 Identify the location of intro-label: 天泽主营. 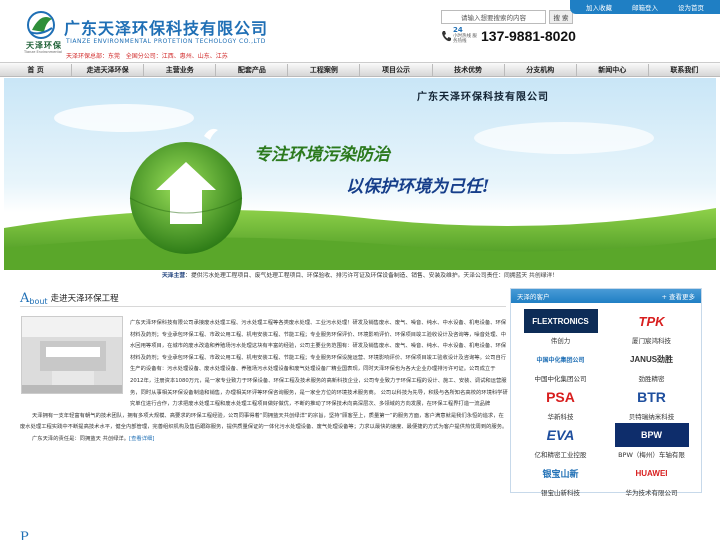
(173, 276).